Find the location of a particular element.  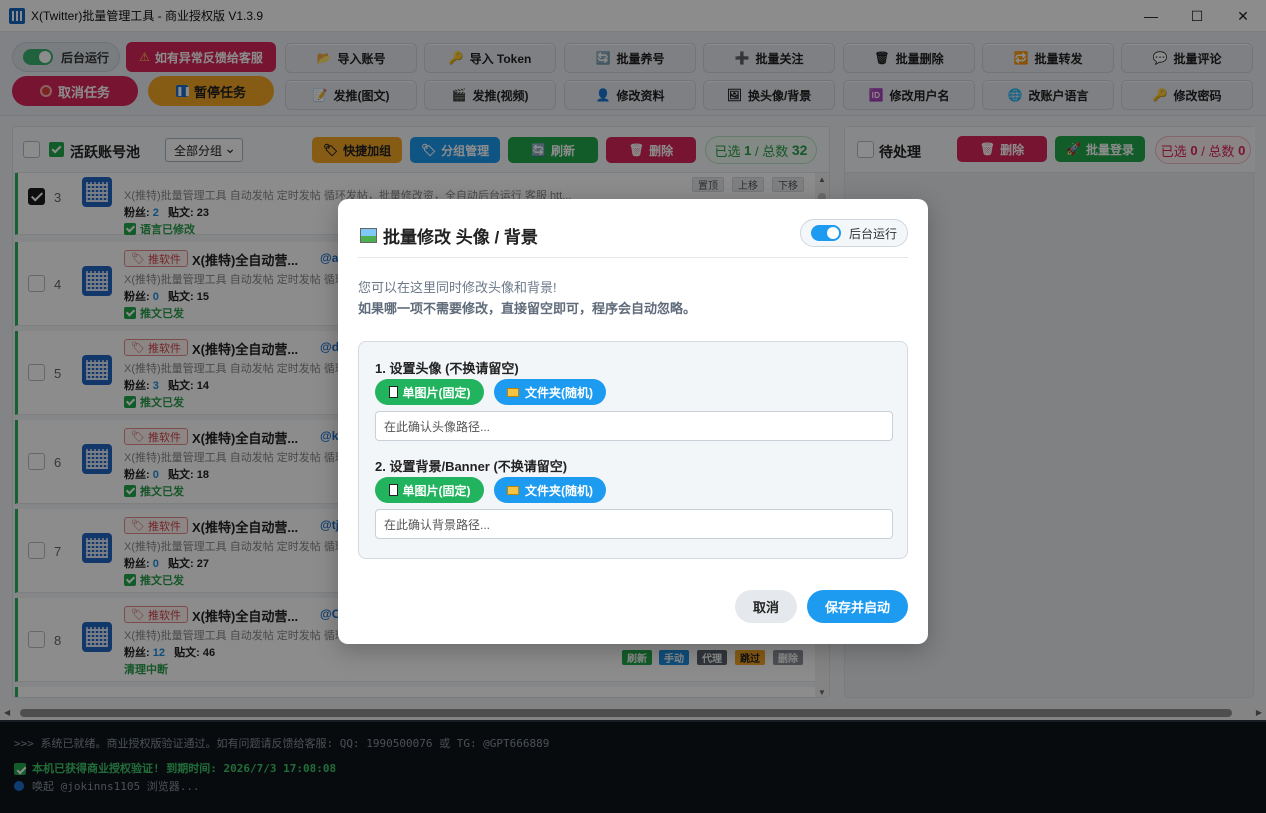

toggle-label: 后台运行 is located at coordinates (873, 233).